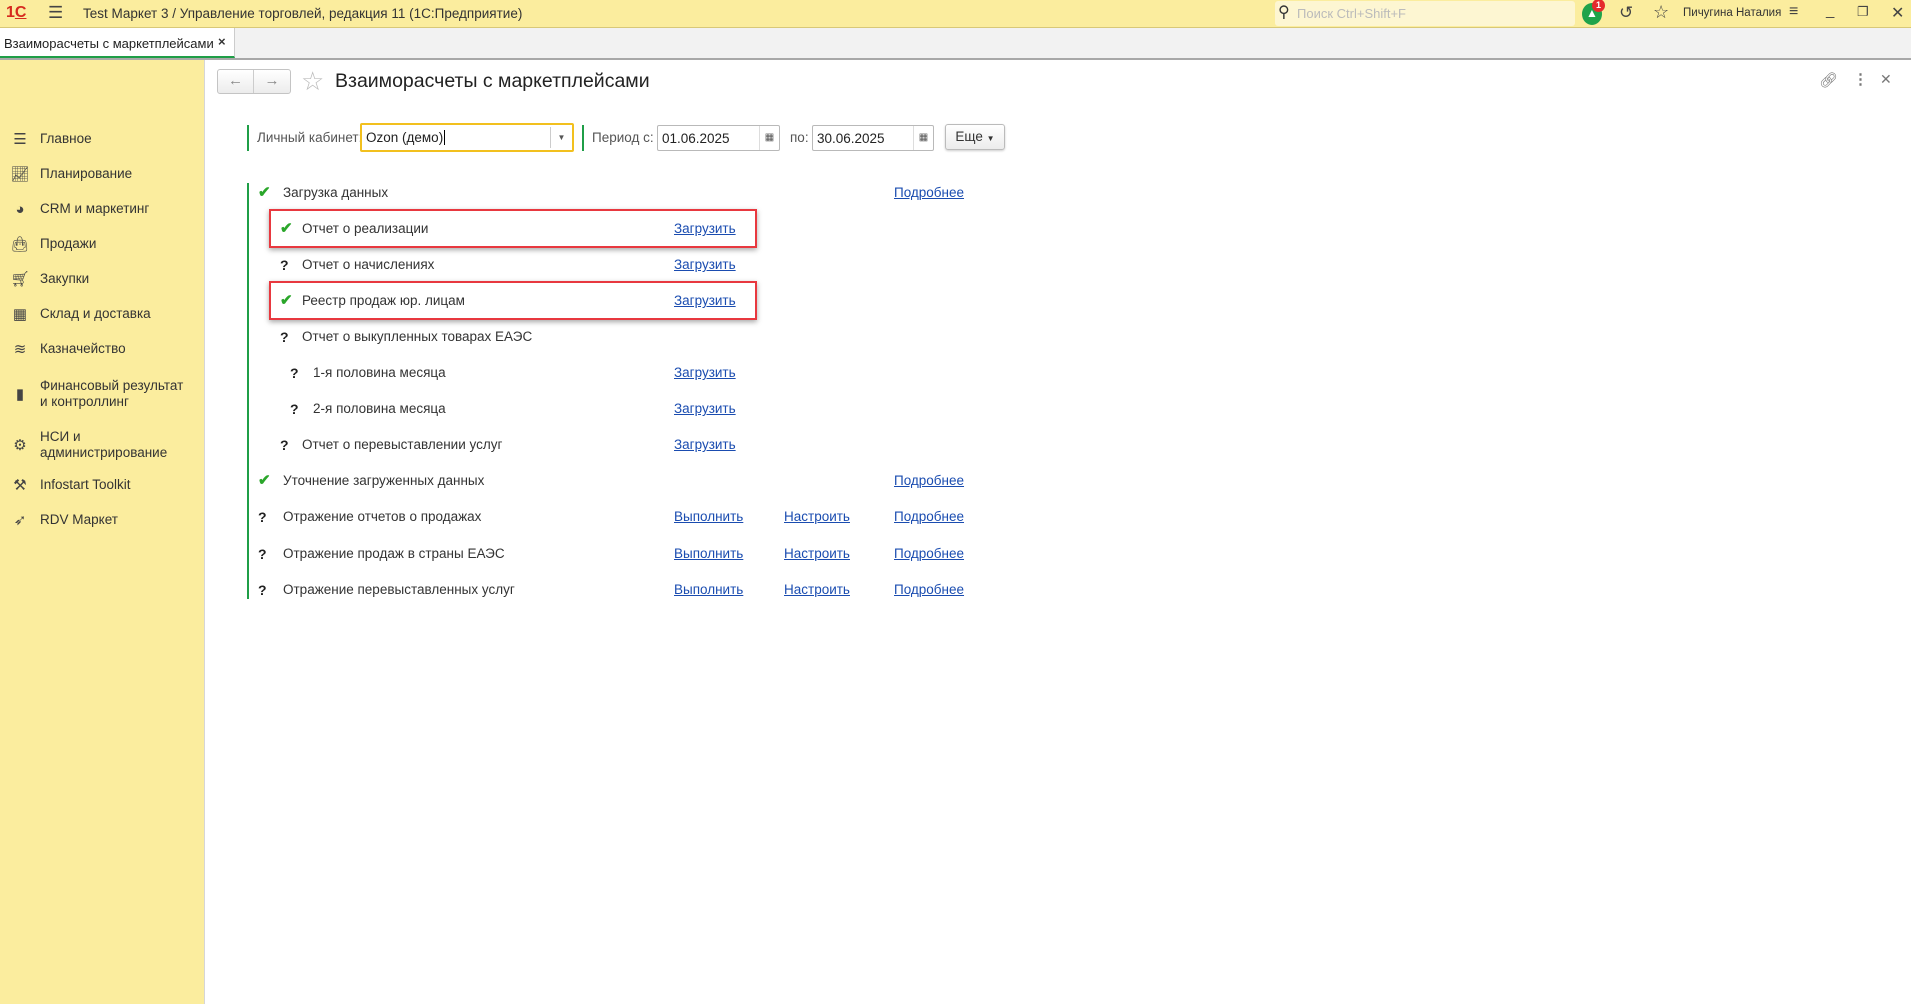 This screenshot has height=1004, width=1911. I want to click on cart-icon: 🛒︎, so click(20, 279).